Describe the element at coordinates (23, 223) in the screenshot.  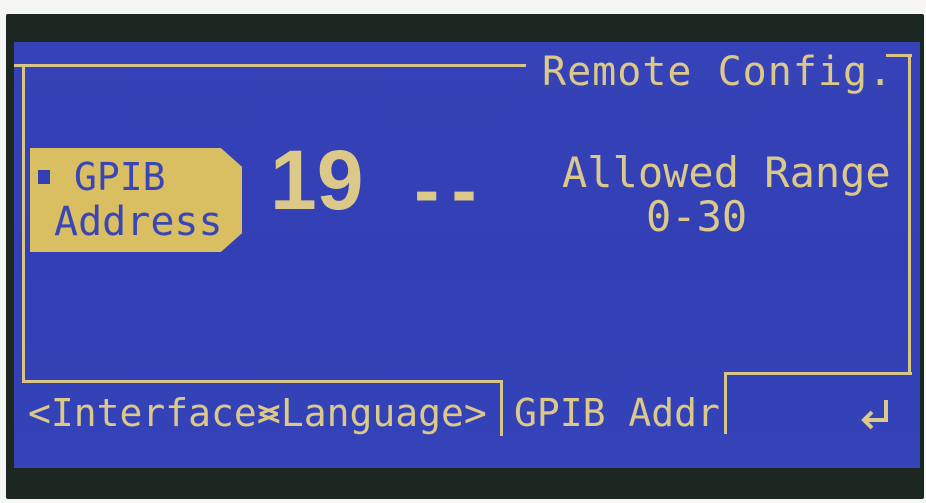
I see `frame-left-rule` at that location.